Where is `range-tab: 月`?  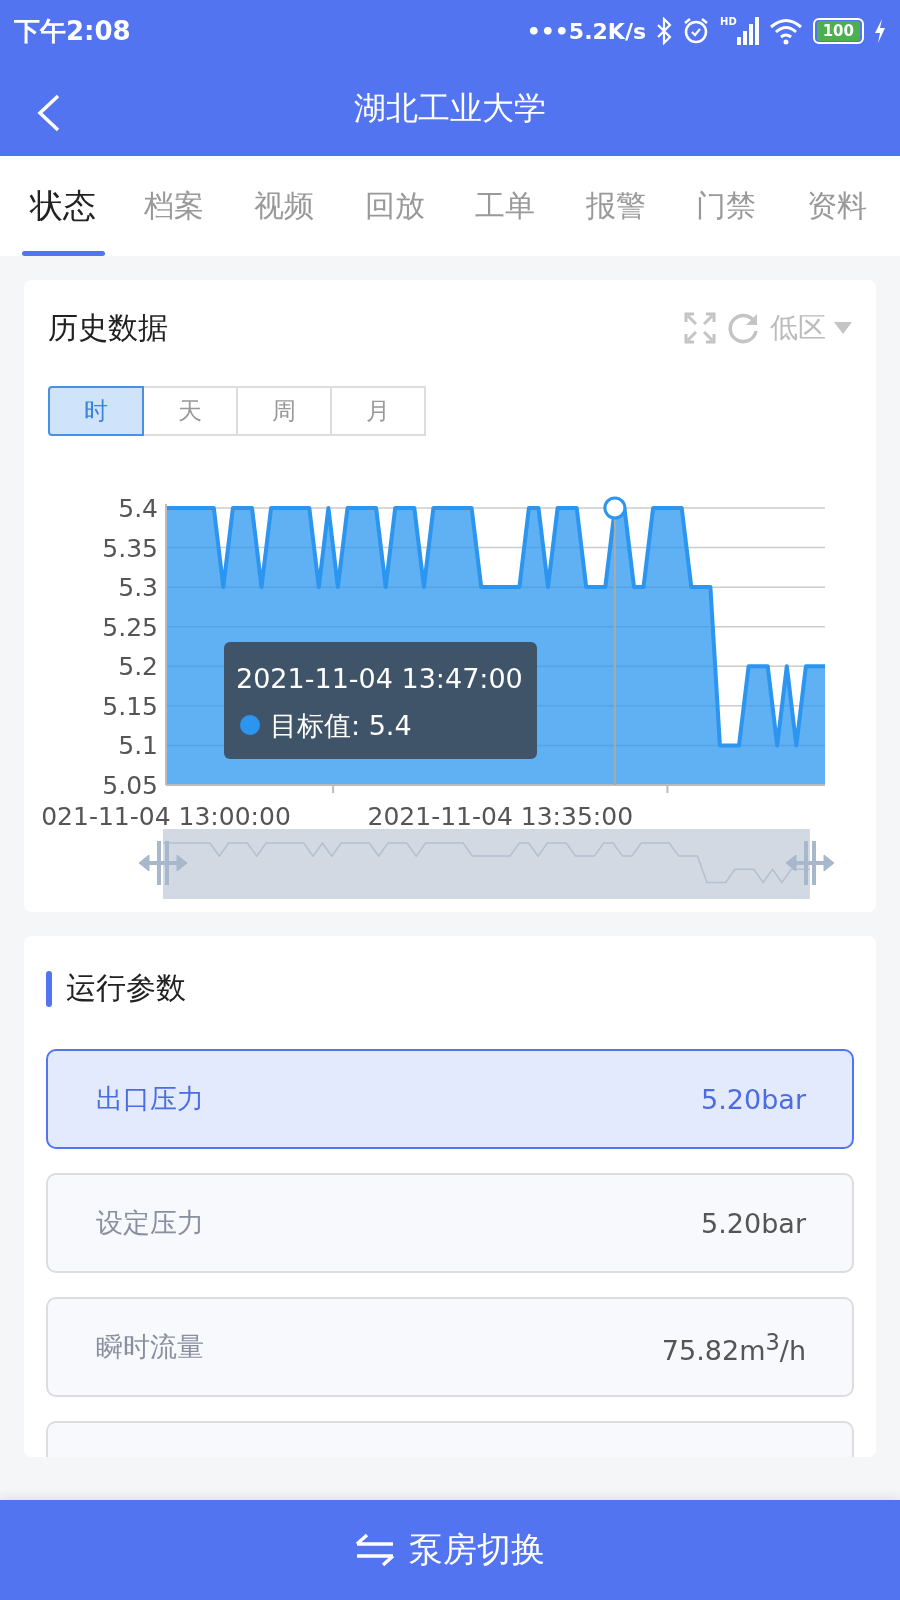 range-tab: 月 is located at coordinates (378, 411).